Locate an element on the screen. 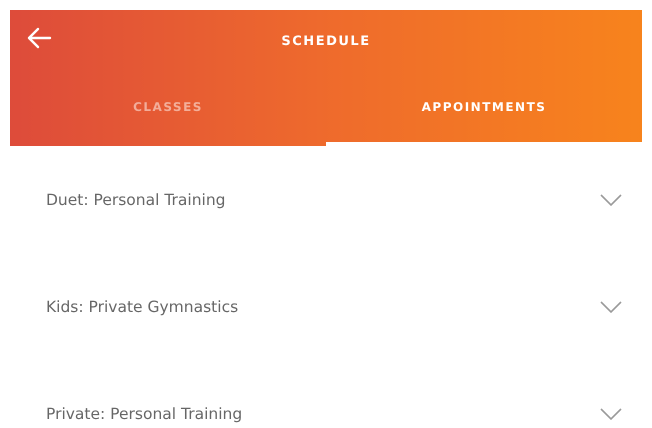 This screenshot has width=652, height=428. appointment-type: Private: Personal Training is located at coordinates (144, 413).